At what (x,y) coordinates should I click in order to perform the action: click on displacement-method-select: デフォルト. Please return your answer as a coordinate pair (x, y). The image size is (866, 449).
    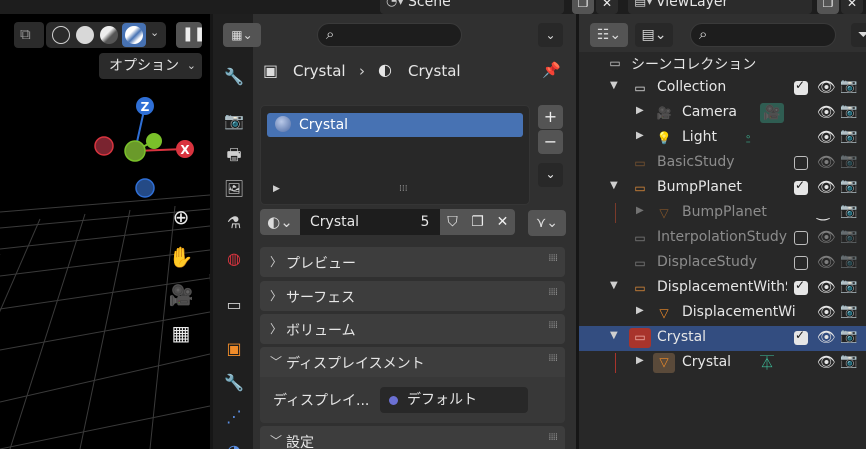
    Looking at the image, I should click on (454, 400).